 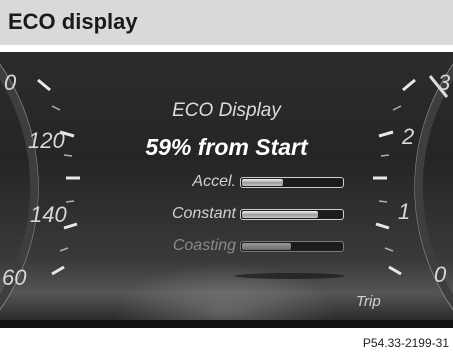 What do you see at coordinates (10, 82) in the screenshot?
I see `left-gauge-number: 0` at bounding box center [10, 82].